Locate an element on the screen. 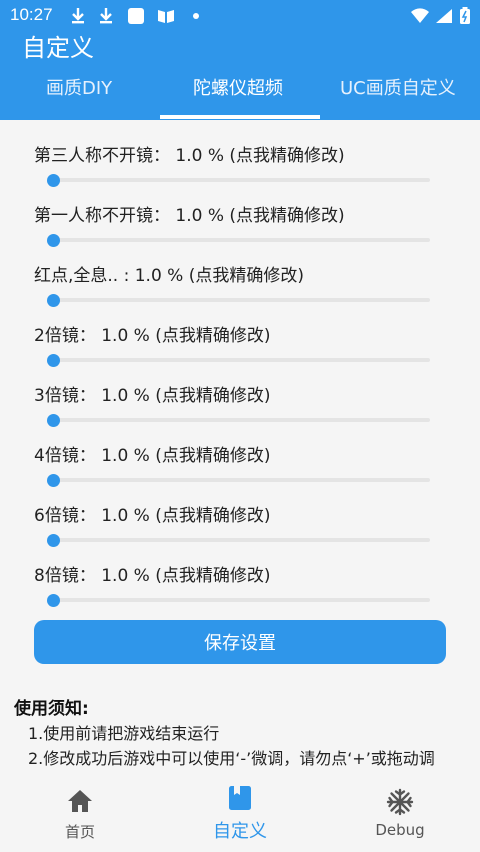 The width and height of the screenshot is (480, 852). wifi-icon is located at coordinates (420, 16).